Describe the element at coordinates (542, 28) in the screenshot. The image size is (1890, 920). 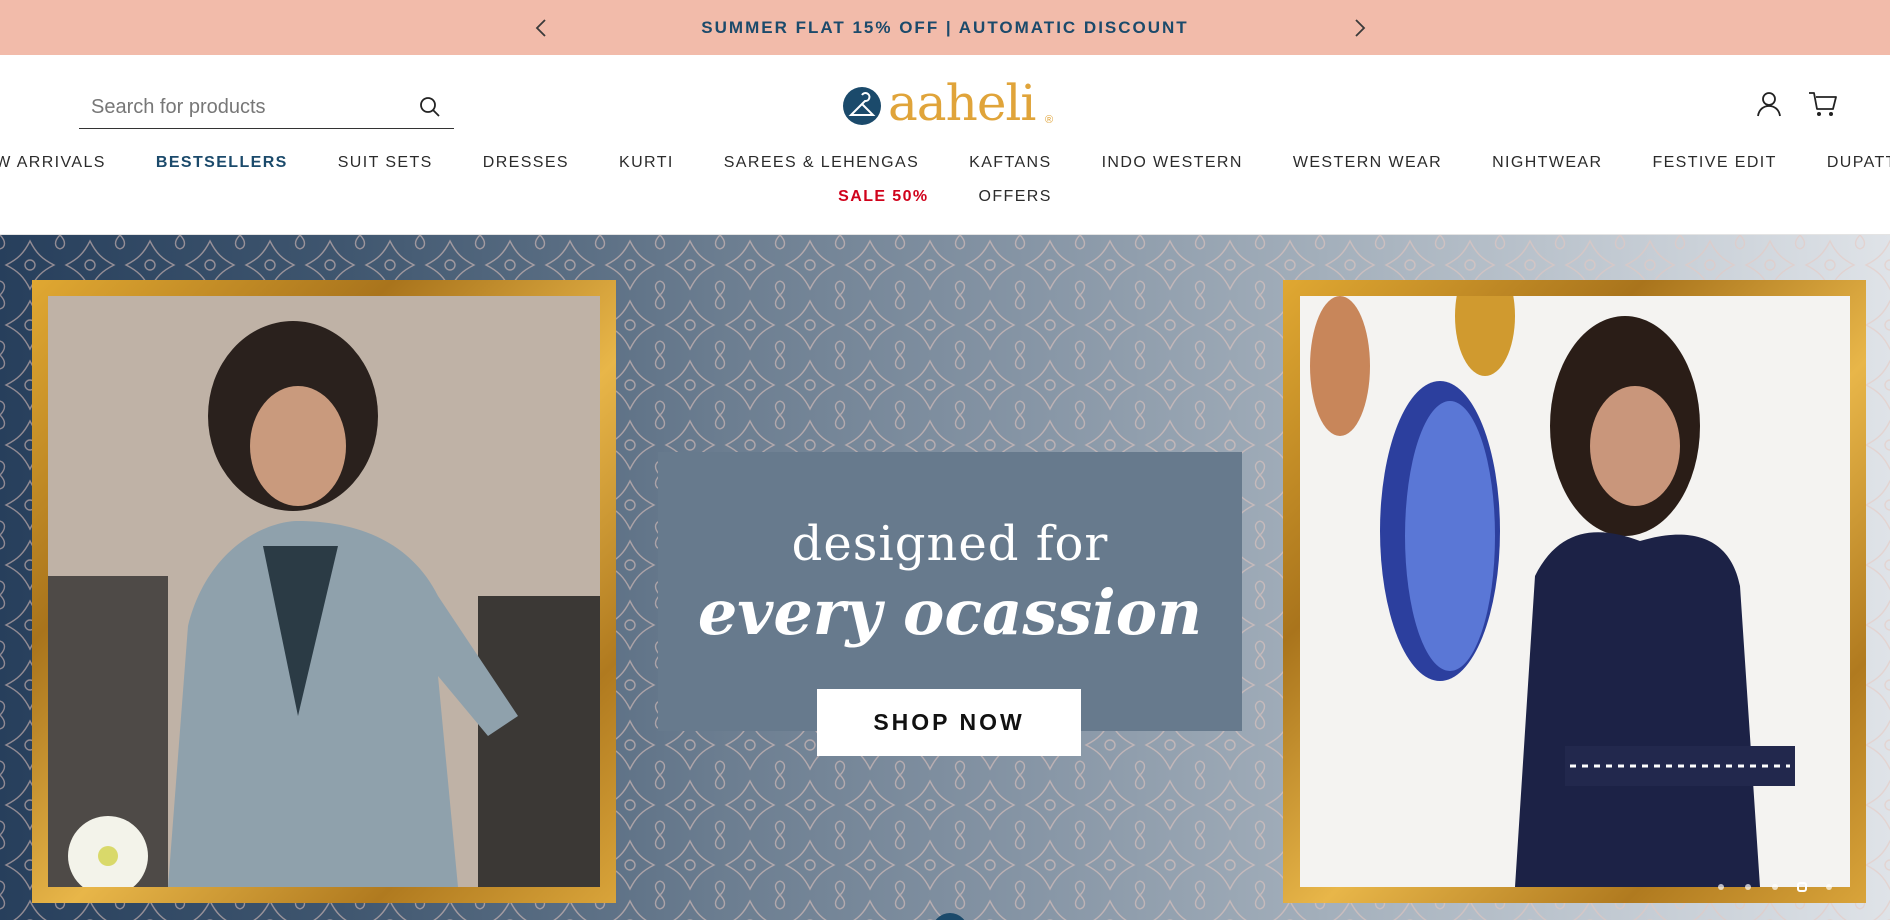
I see `chevron-left-icon` at that location.